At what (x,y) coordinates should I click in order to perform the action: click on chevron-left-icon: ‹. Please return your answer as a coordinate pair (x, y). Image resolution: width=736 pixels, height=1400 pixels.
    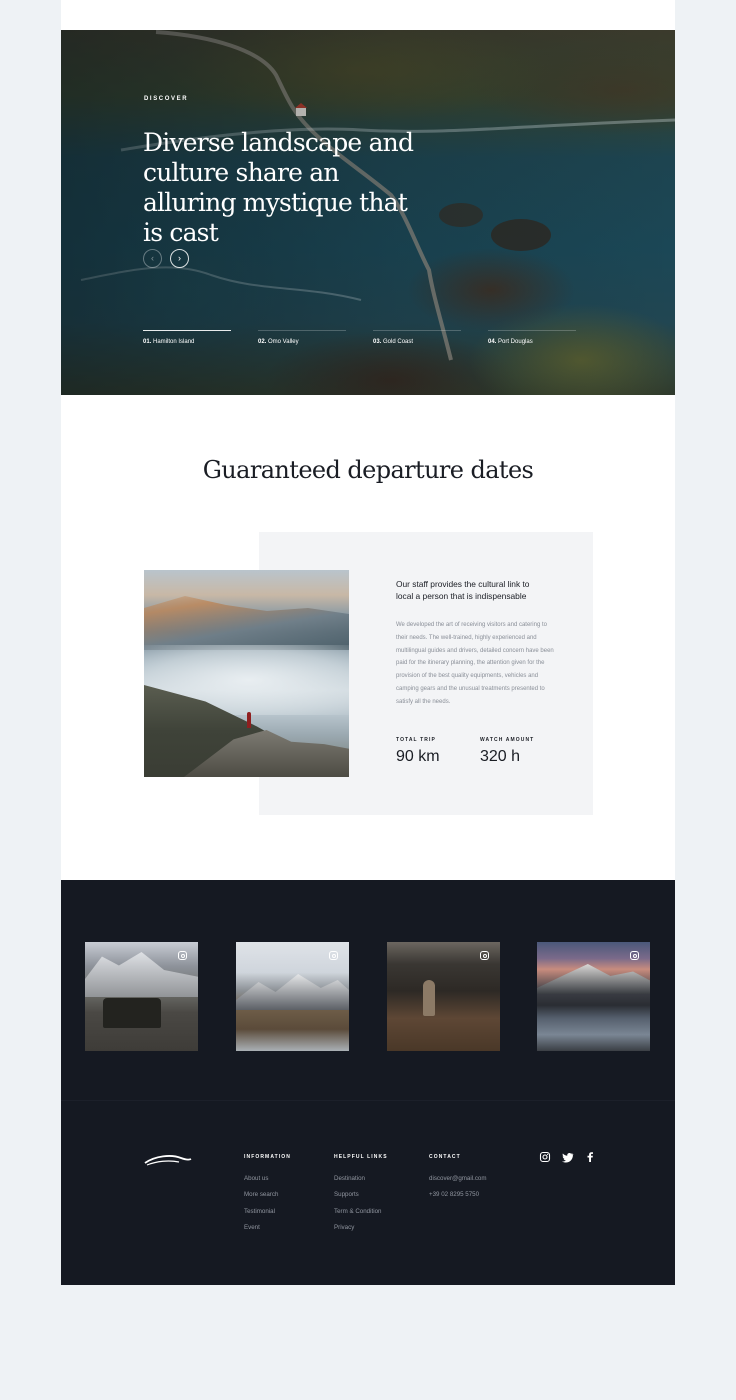
    Looking at the image, I should click on (152, 258).